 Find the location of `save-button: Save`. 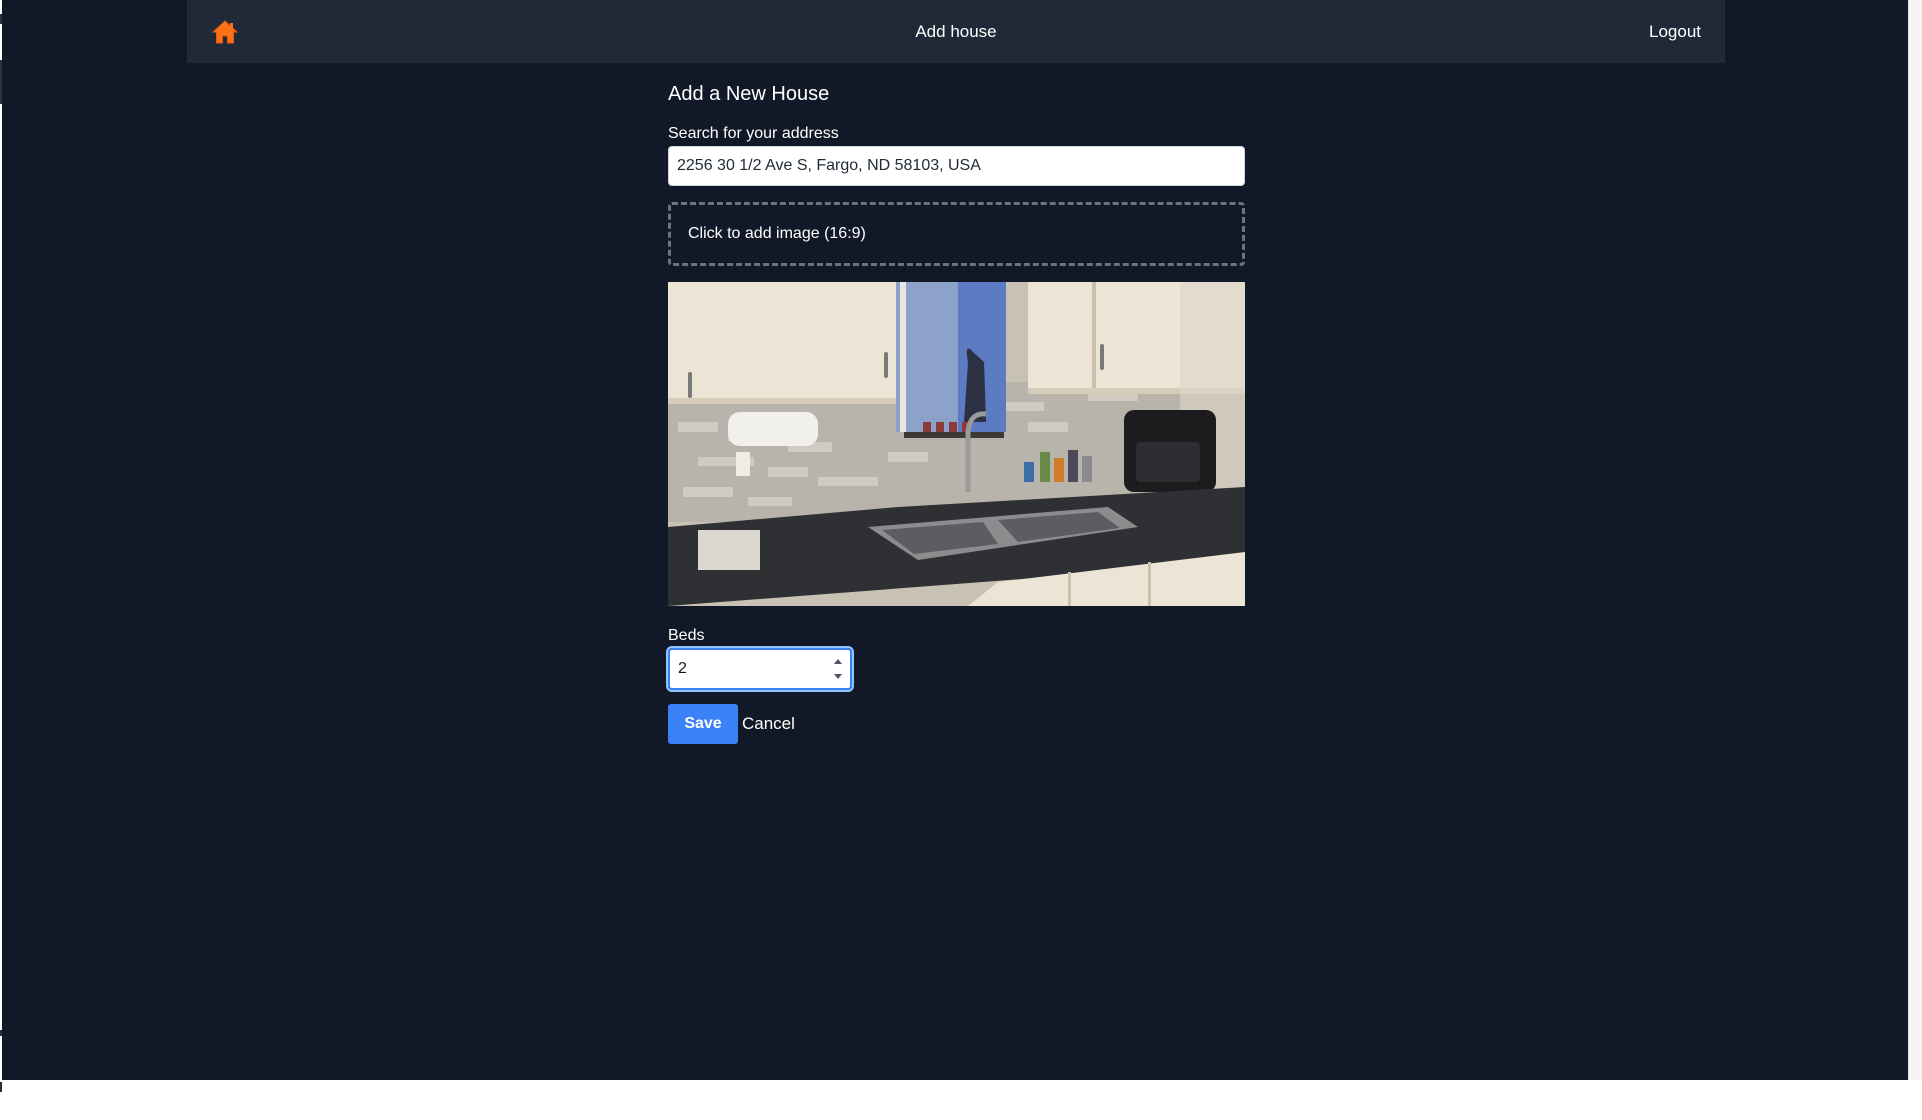

save-button: Save is located at coordinates (703, 724).